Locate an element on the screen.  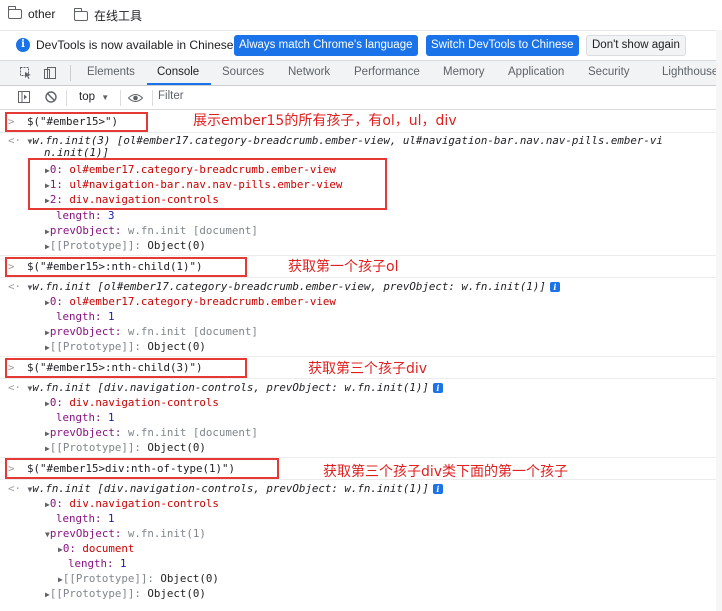
tab-performance: Performance is located at coordinates (387, 72).